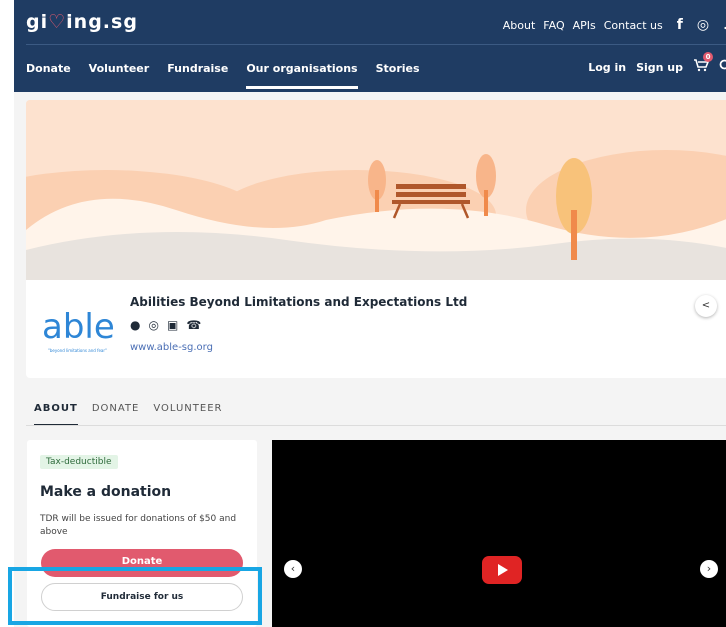  I want to click on nav-stories: Stories, so click(398, 68).